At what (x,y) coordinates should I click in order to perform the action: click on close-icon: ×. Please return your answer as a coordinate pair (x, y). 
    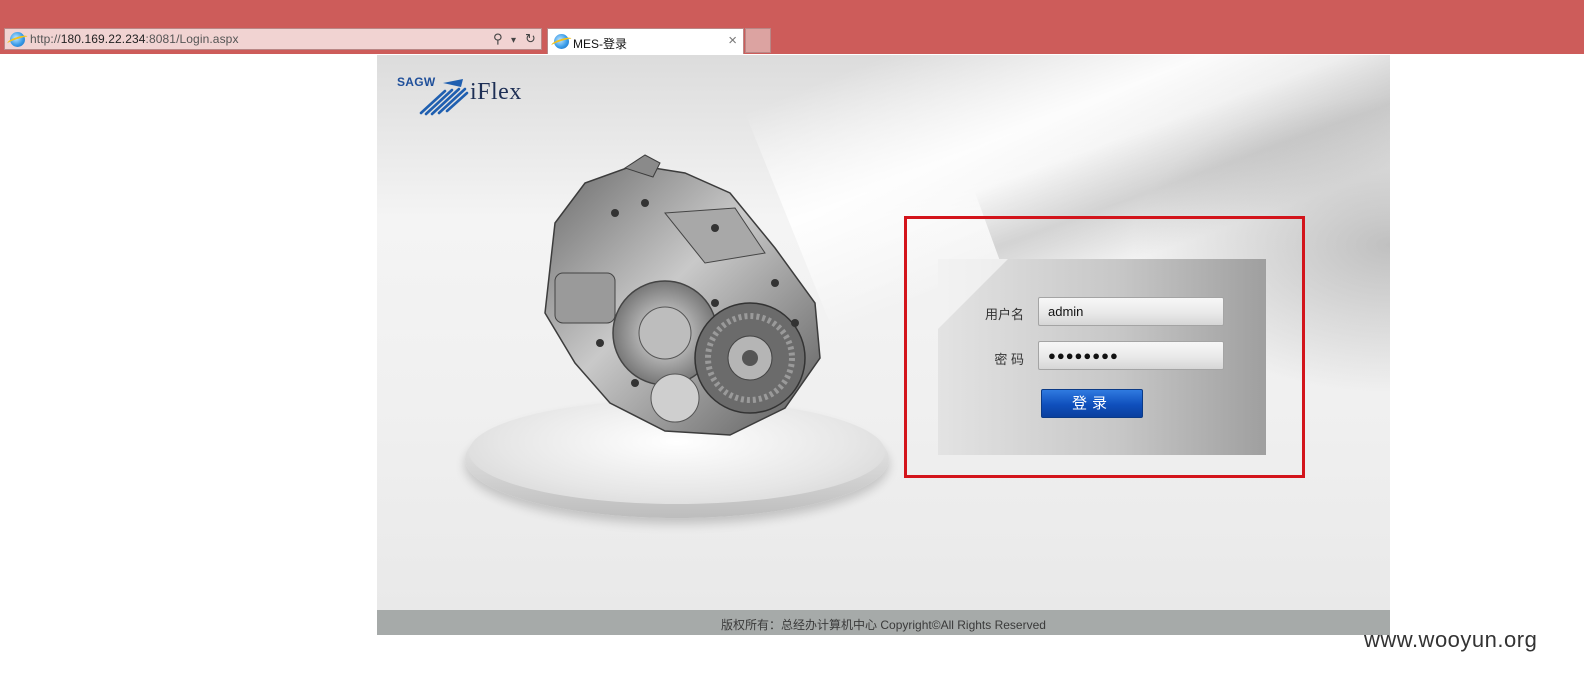
    Looking at the image, I should click on (732, 40).